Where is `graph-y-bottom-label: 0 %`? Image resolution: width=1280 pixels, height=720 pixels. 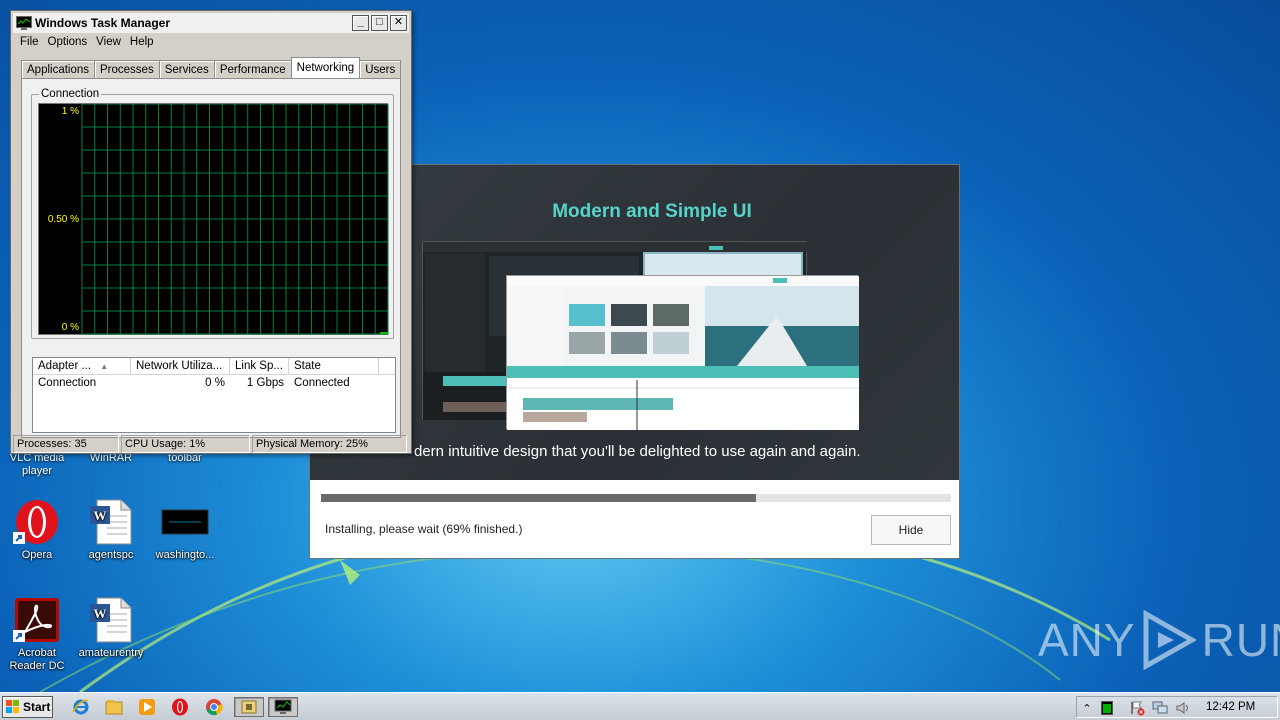
graph-y-bottom-label: 0 % is located at coordinates (70, 327).